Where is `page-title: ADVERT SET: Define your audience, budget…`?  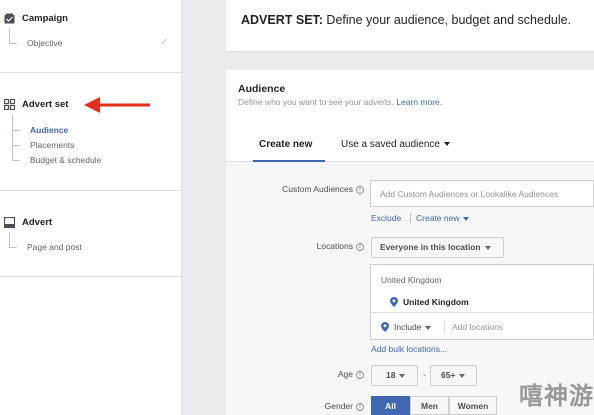
page-title: ADVERT SET: Define your audience, budget… is located at coordinates (406, 20).